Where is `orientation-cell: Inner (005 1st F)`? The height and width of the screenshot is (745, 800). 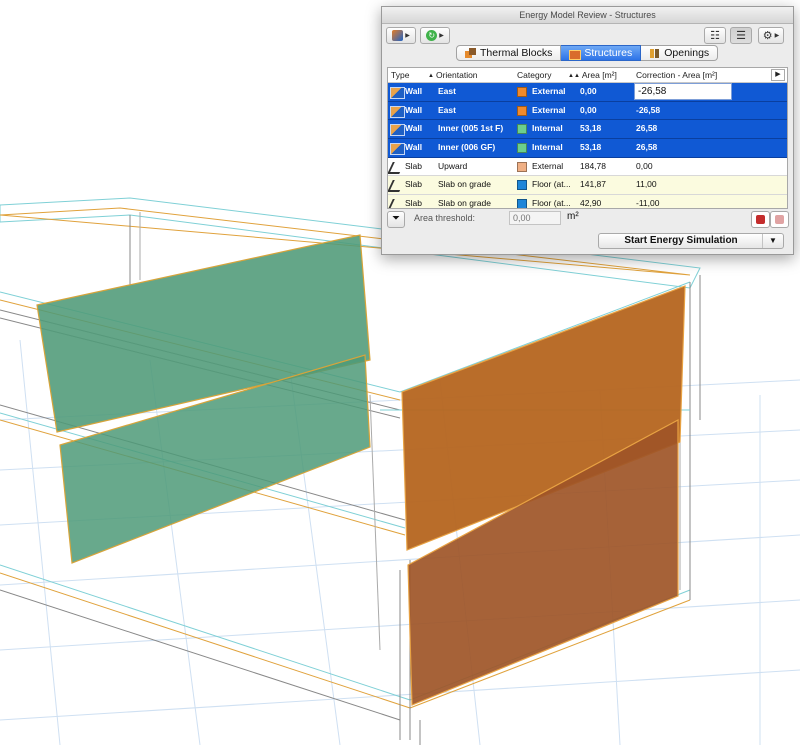
orientation-cell: Inner (005 1st F) is located at coordinates (471, 128).